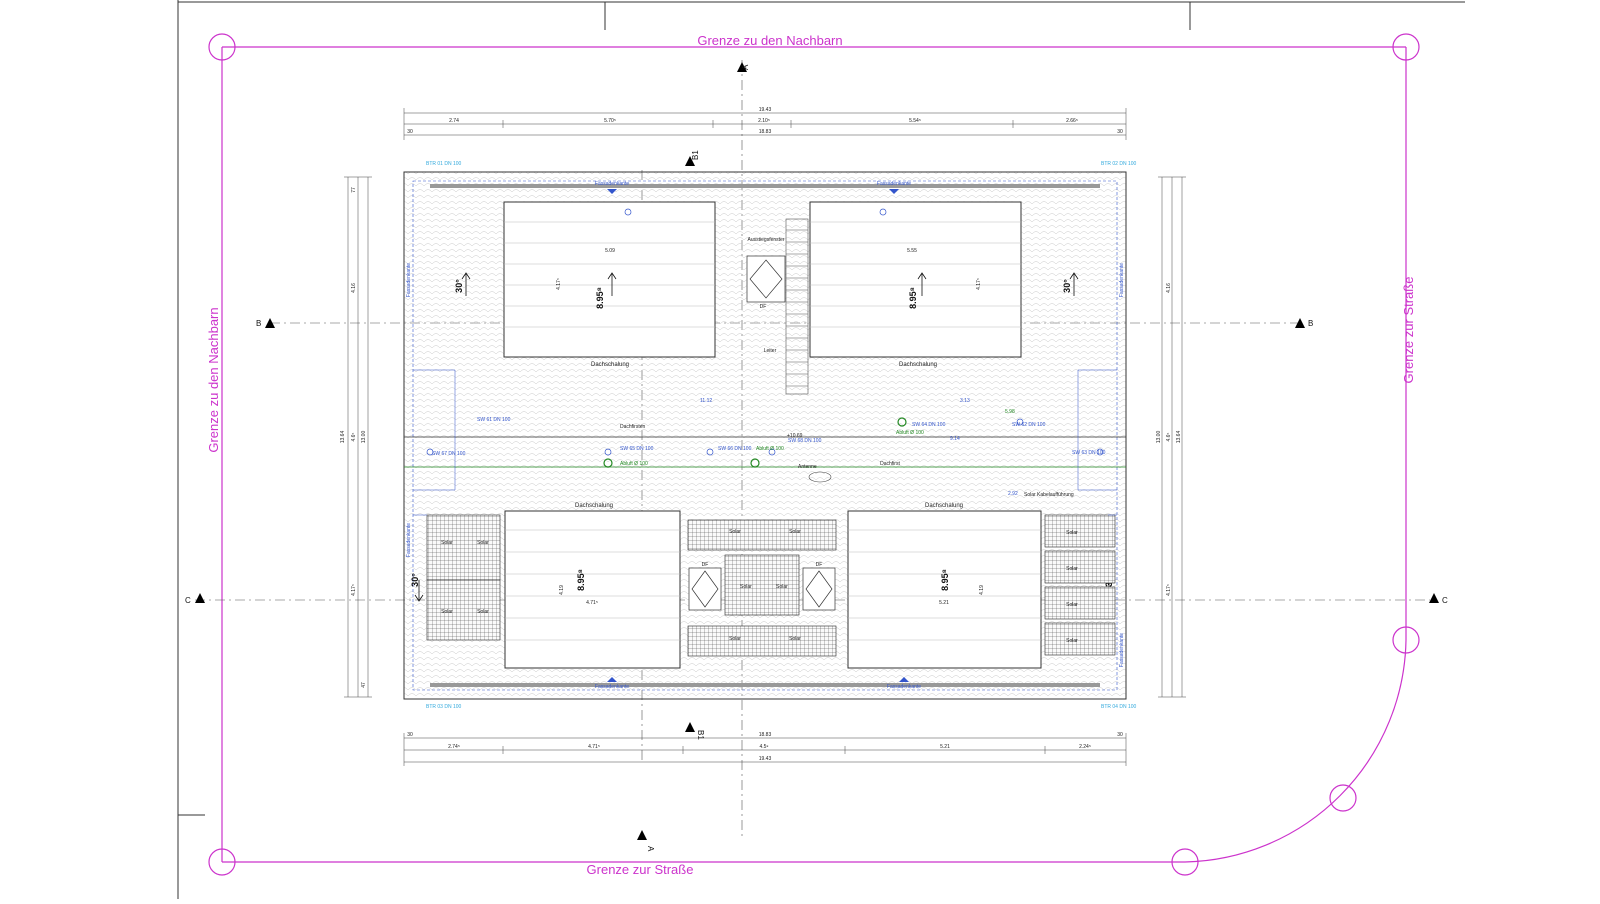 Image resolution: width=1600 pixels, height=904 pixels. Describe the element at coordinates (763, 747) in the screenshot. I see `dim-bottom-3: 4.5⁹` at that location.